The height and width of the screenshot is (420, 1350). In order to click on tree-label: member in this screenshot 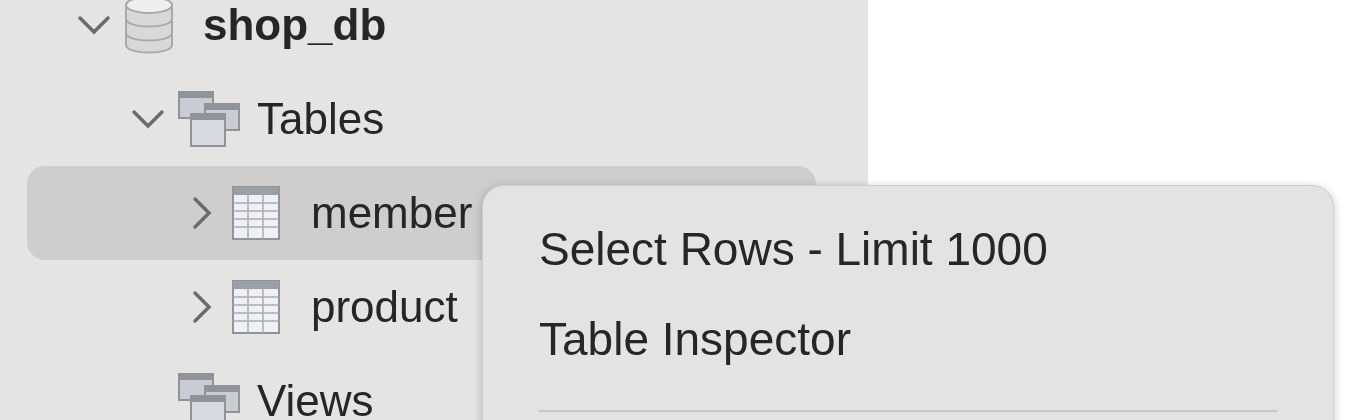, I will do `click(392, 213)`.